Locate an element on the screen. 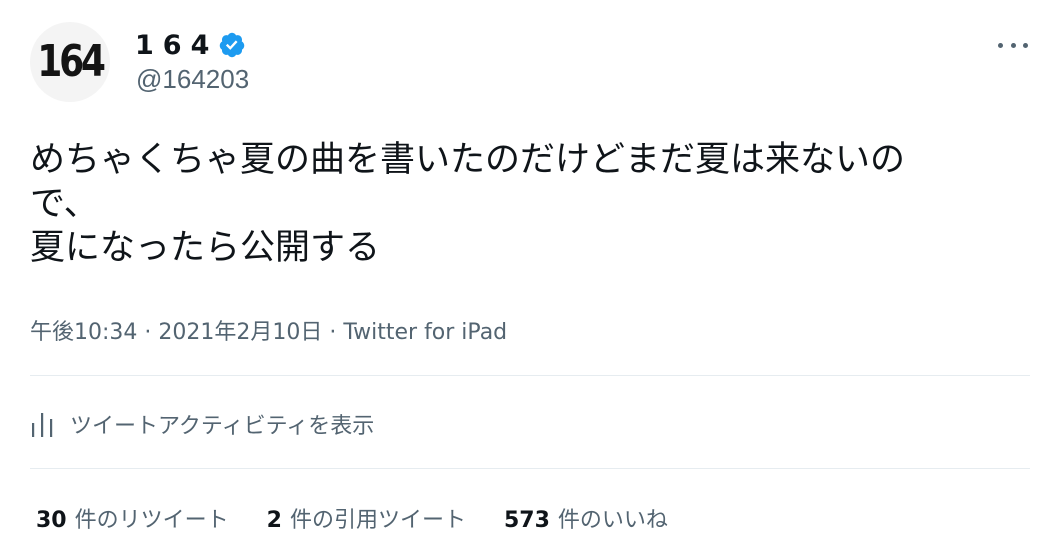 This screenshot has width=1057, height=560. user-handle: @164203 is located at coordinates (192, 79).